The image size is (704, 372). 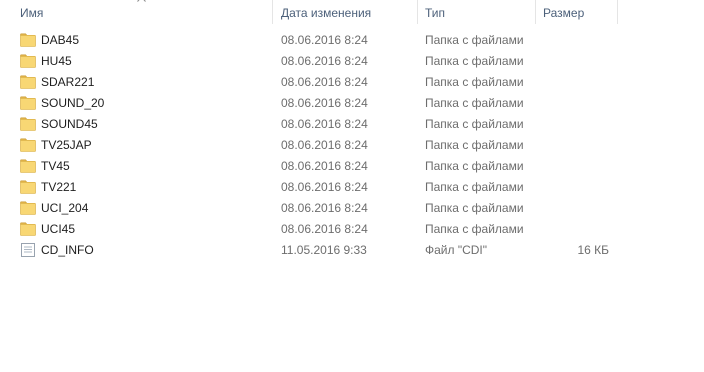 I want to click on file-type: Файл "CDI", so click(x=456, y=250).